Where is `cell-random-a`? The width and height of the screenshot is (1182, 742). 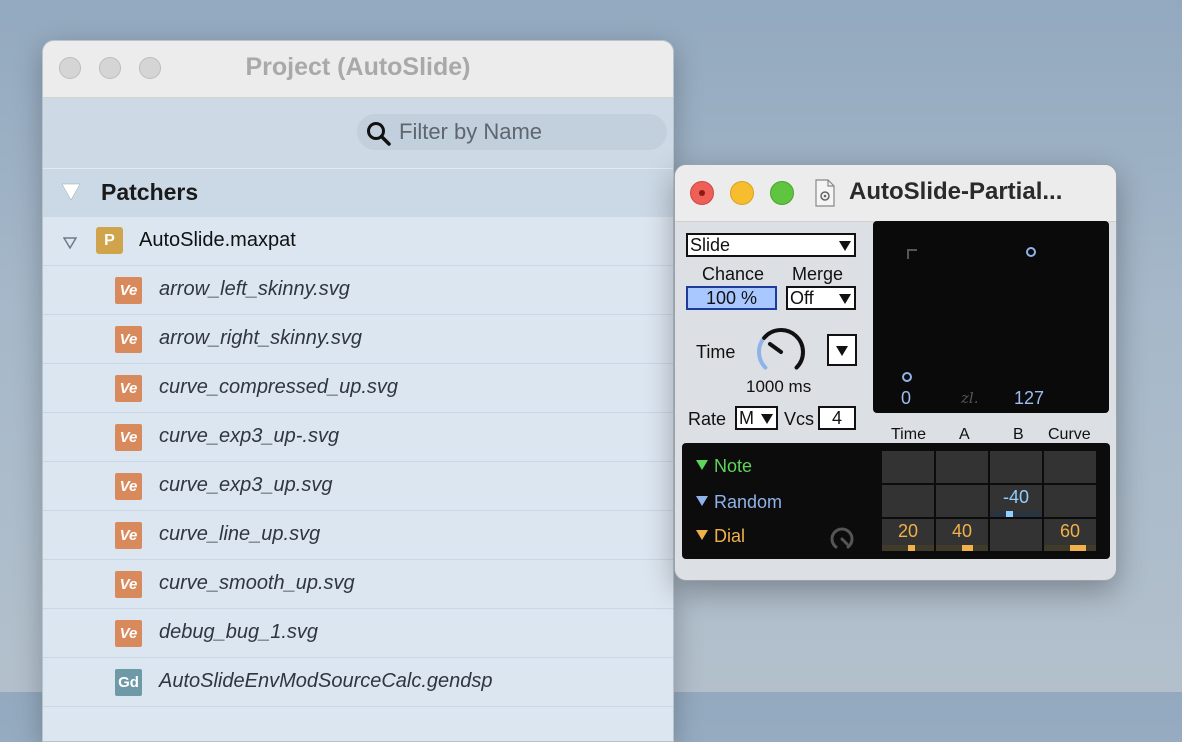
cell-random-a is located at coordinates (962, 501).